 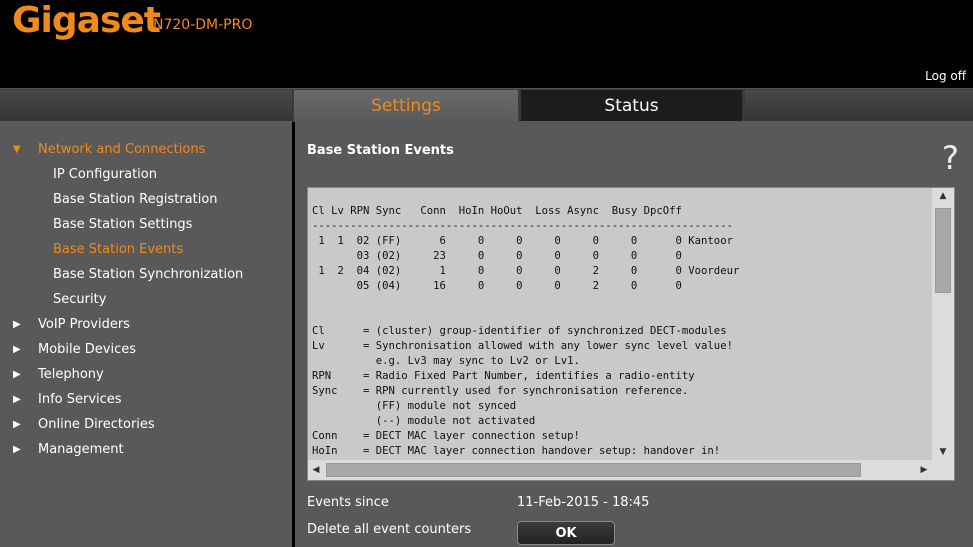 I want to click on delete-counters-label: Delete all event counters, so click(x=389, y=529).